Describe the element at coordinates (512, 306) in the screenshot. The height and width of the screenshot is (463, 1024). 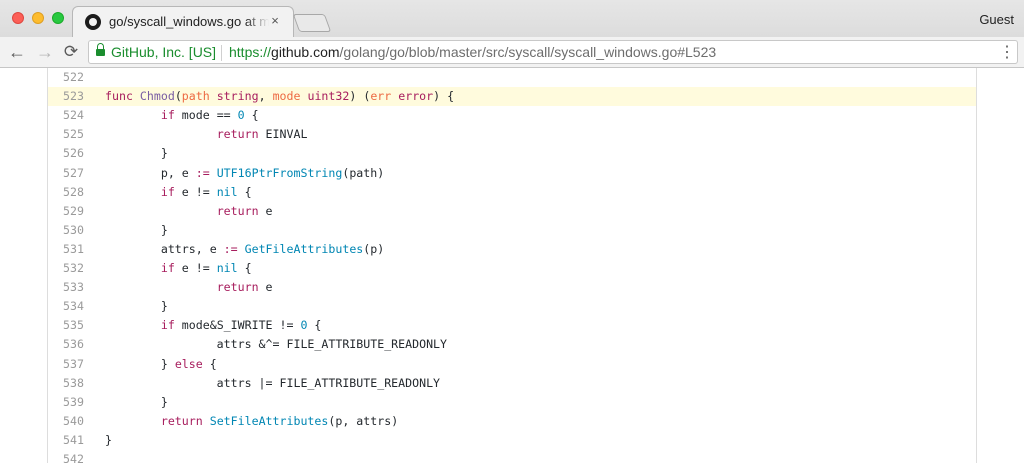
I see `code-line: 534 }` at that location.